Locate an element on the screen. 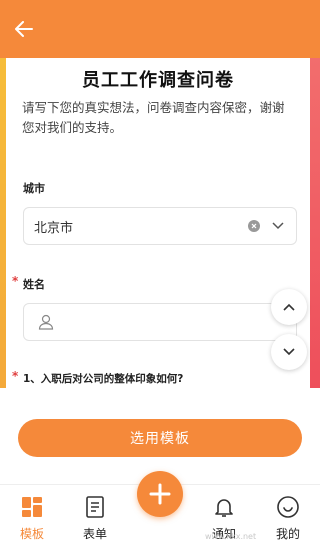  name-input is located at coordinates (160, 322).